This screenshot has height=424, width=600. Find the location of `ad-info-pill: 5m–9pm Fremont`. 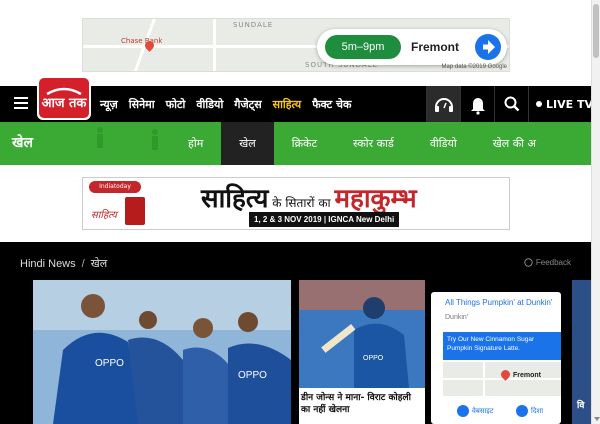

ad-info-pill: 5m–9pm Fremont is located at coordinates (412, 47).